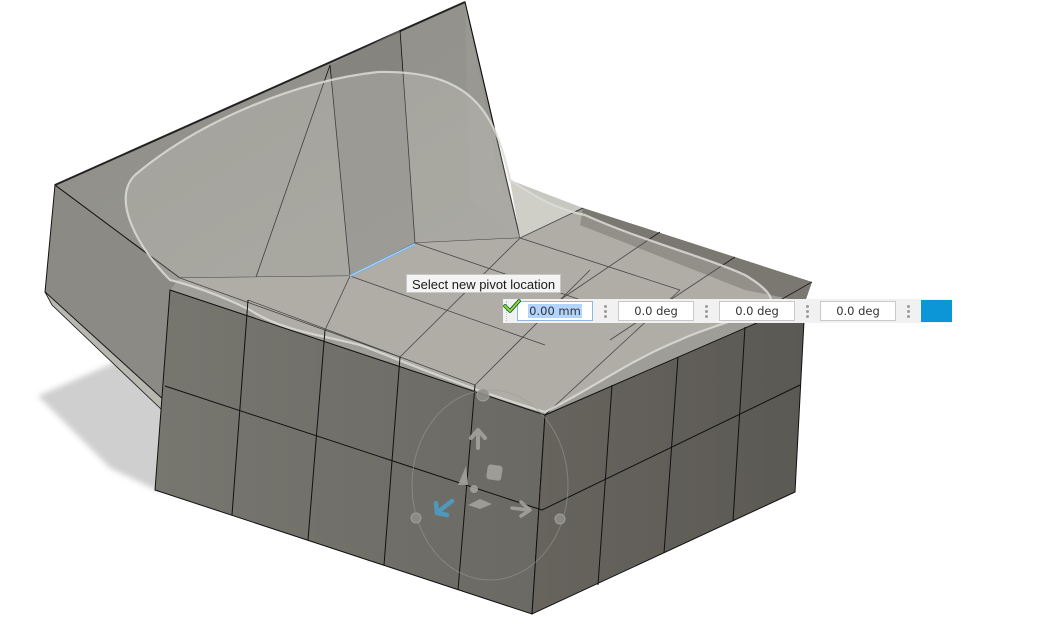  What do you see at coordinates (757, 311) in the screenshot?
I see `rotation-2-input: 0.0 deg` at bounding box center [757, 311].